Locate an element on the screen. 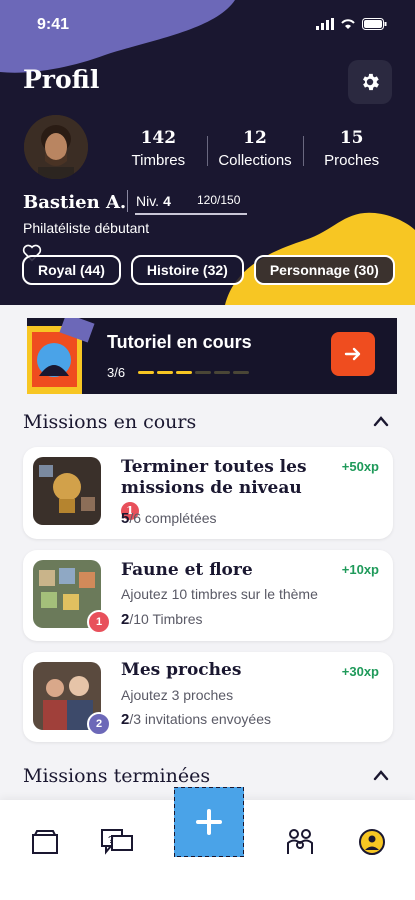 The image size is (415, 900). mission-badge: 1 is located at coordinates (99, 622).